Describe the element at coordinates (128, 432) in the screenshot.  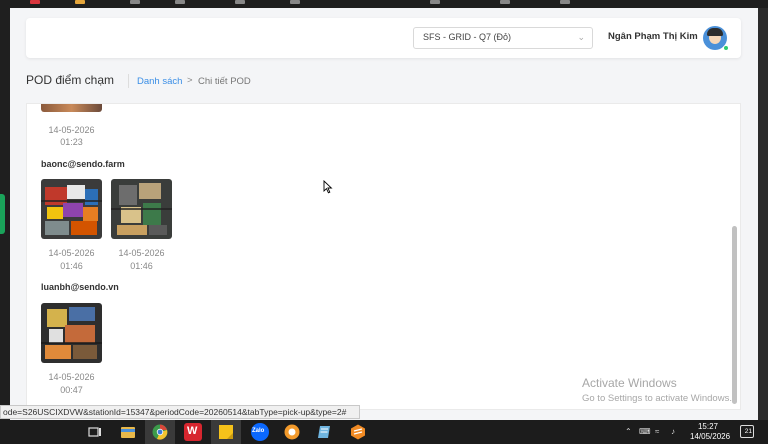
I see `file-explorer-icon` at that location.